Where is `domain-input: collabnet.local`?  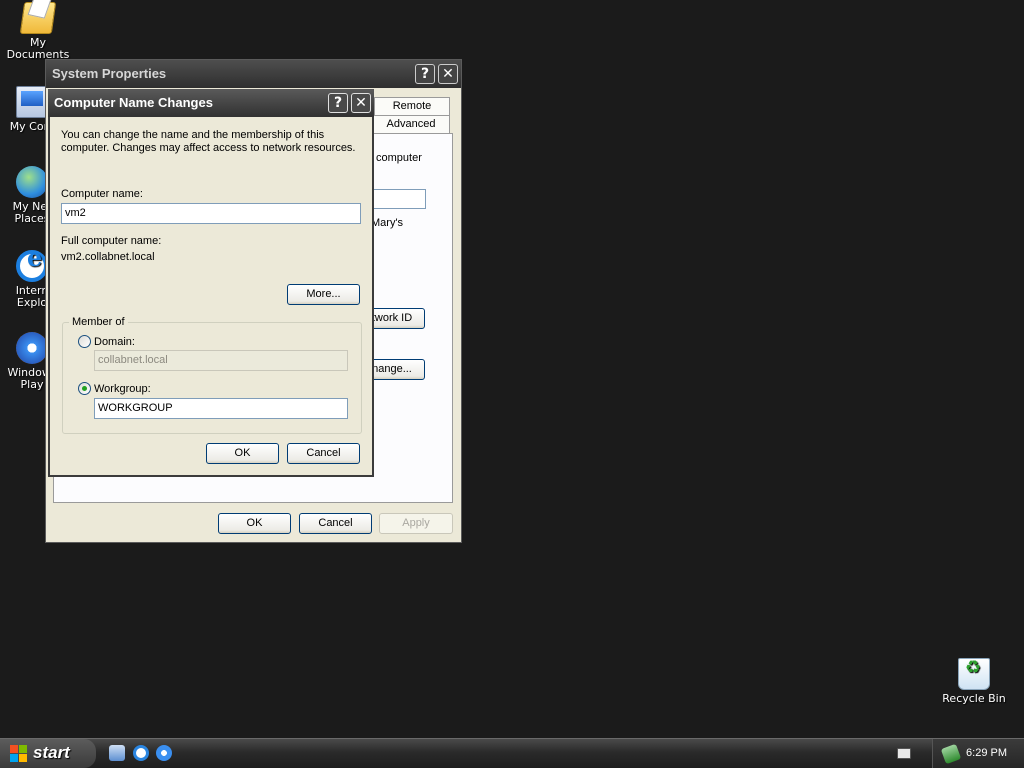 domain-input: collabnet.local is located at coordinates (221, 360).